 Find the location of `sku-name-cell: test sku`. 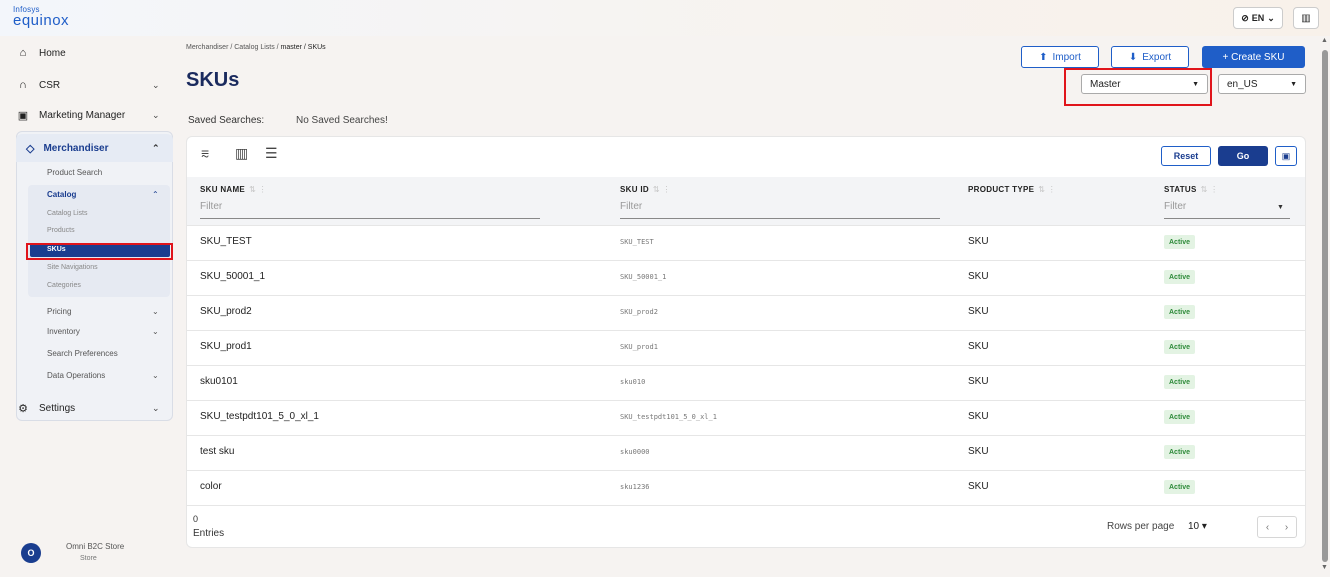

sku-name-cell: test sku is located at coordinates (217, 451).